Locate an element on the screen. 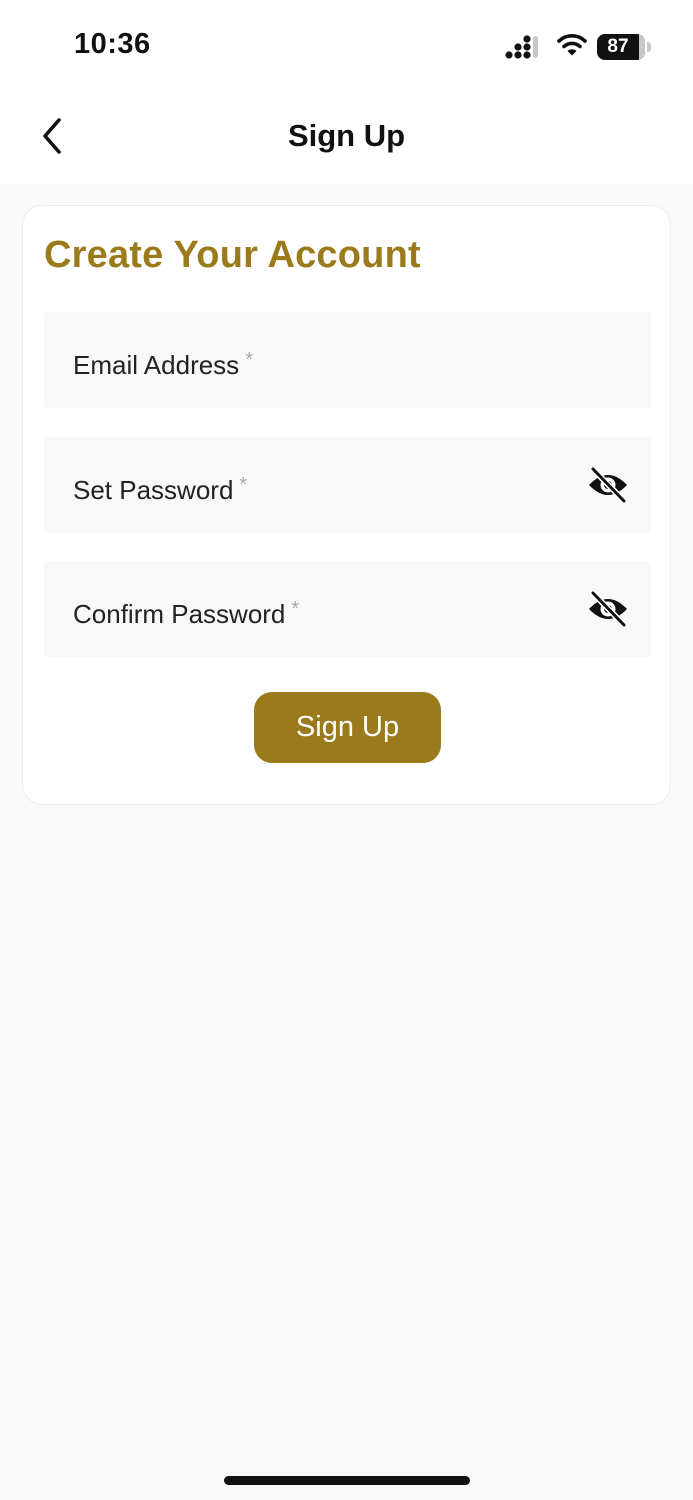 This screenshot has height=1500, width=693. password-field-label: Set Password * is located at coordinates (160, 485).